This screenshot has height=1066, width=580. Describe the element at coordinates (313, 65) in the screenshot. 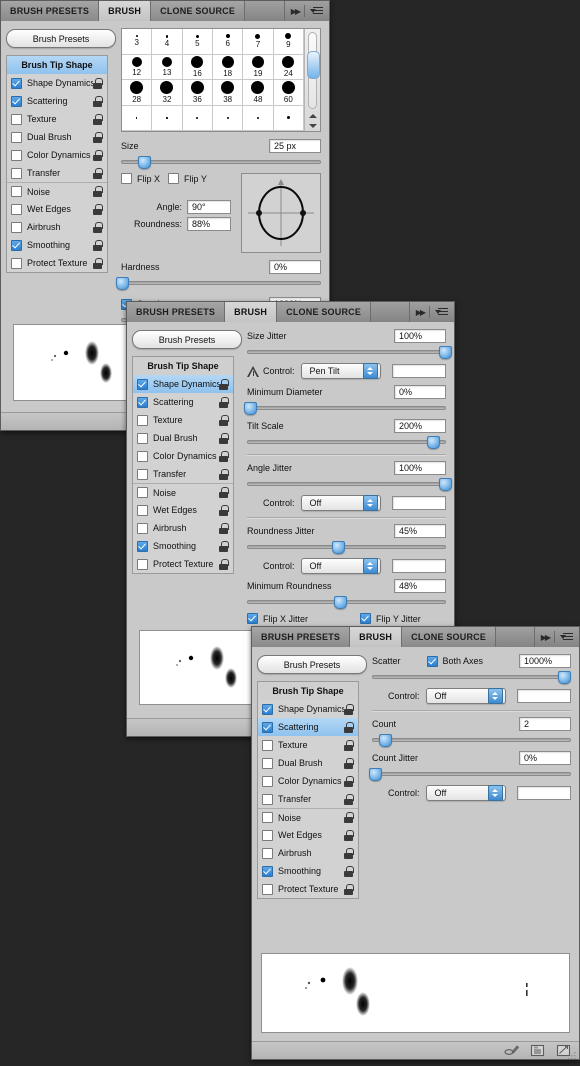

I see `scrollbar-thumb` at that location.